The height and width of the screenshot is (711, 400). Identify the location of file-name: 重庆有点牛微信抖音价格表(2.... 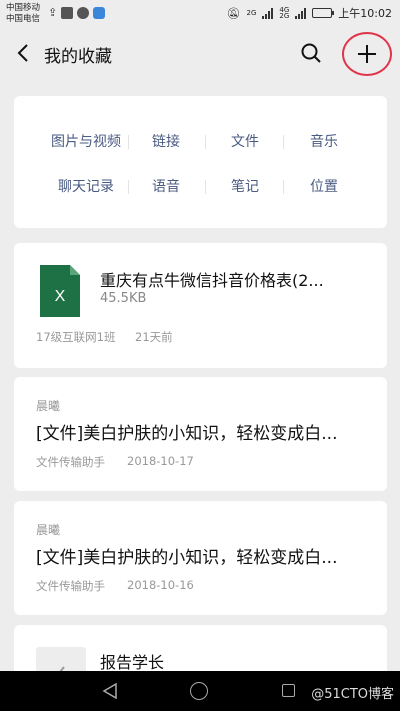
(212, 280).